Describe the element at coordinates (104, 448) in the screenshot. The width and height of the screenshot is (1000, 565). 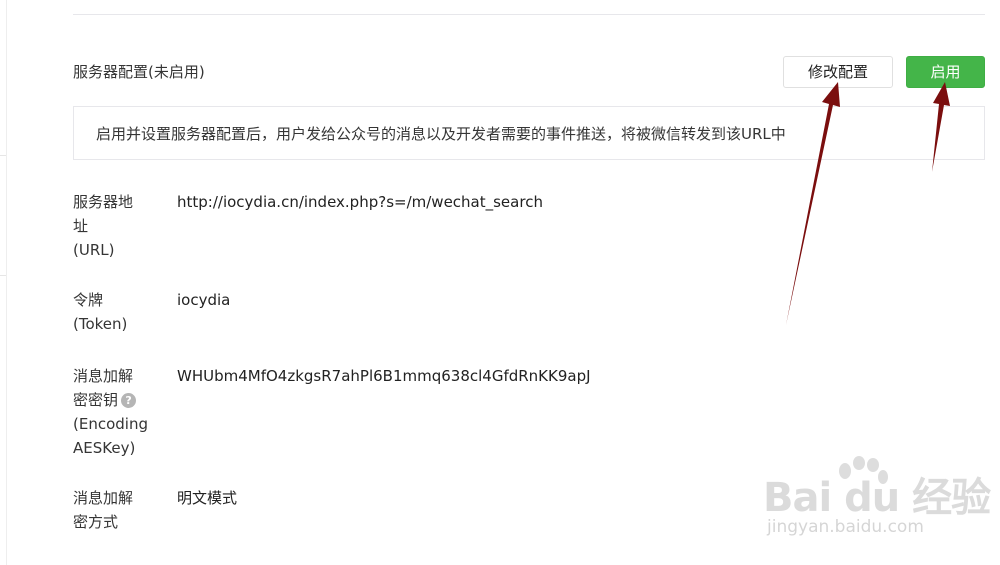
I see `label-line: AESKey)` at that location.